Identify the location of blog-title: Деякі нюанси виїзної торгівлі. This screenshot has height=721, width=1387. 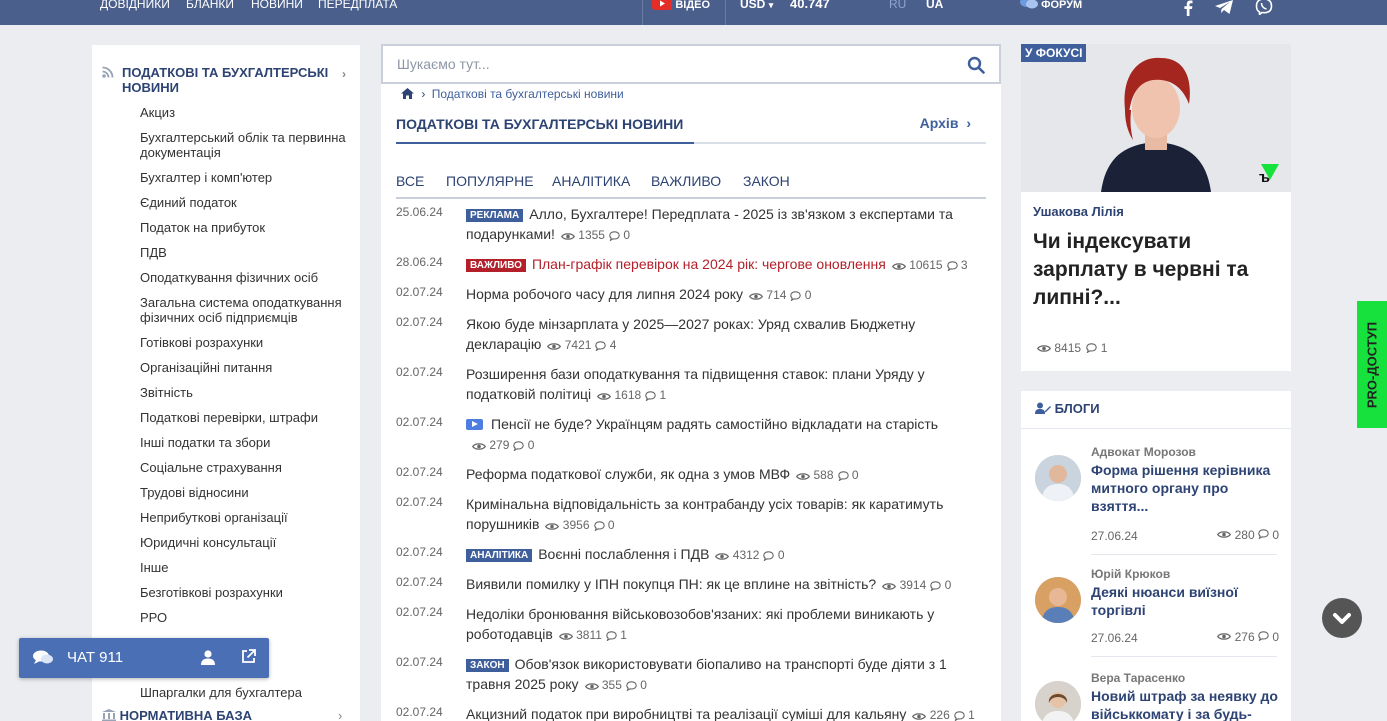
(1185, 601).